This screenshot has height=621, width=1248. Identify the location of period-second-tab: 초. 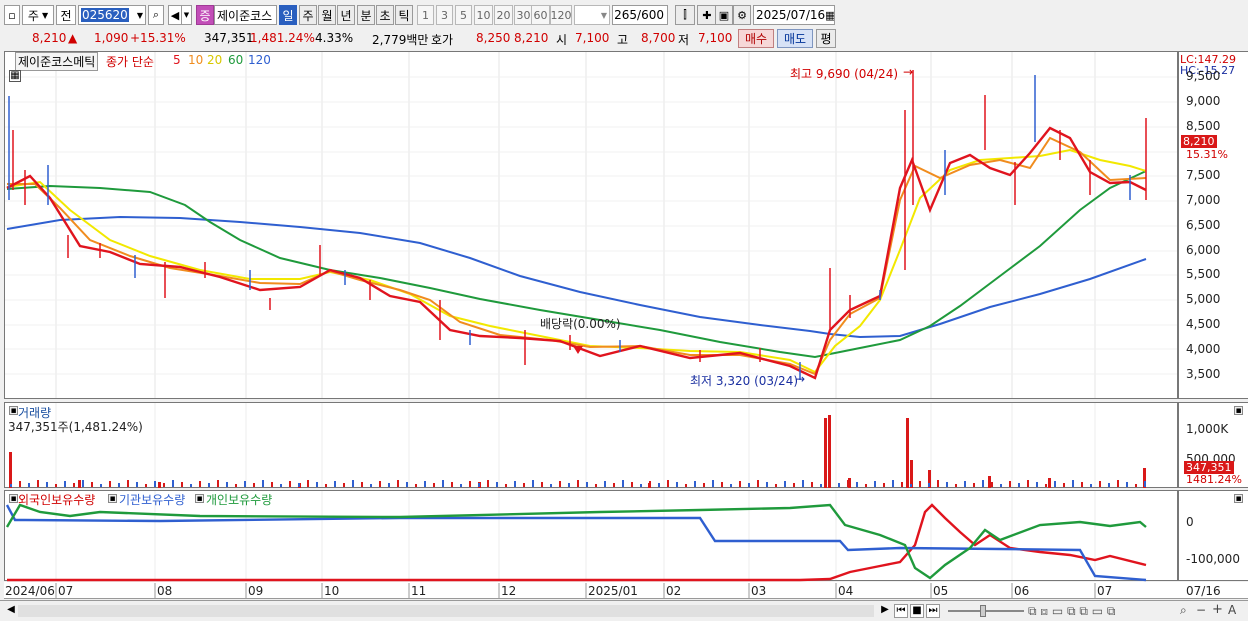
(385, 15).